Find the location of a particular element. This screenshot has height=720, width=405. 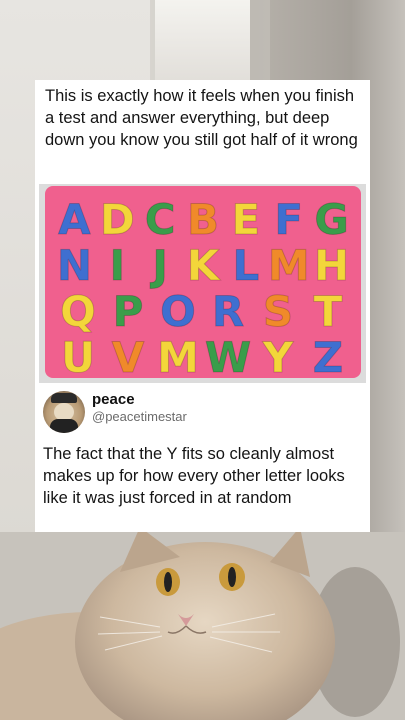

puzzle-letter-n: N is located at coordinates (74, 265).